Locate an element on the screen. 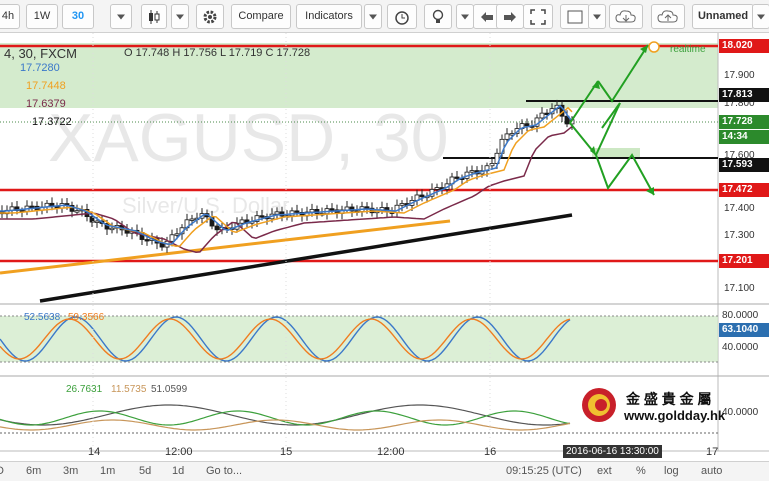  logo-chinese-name: 金 盛 貴 金 屬 is located at coordinates (669, 399).